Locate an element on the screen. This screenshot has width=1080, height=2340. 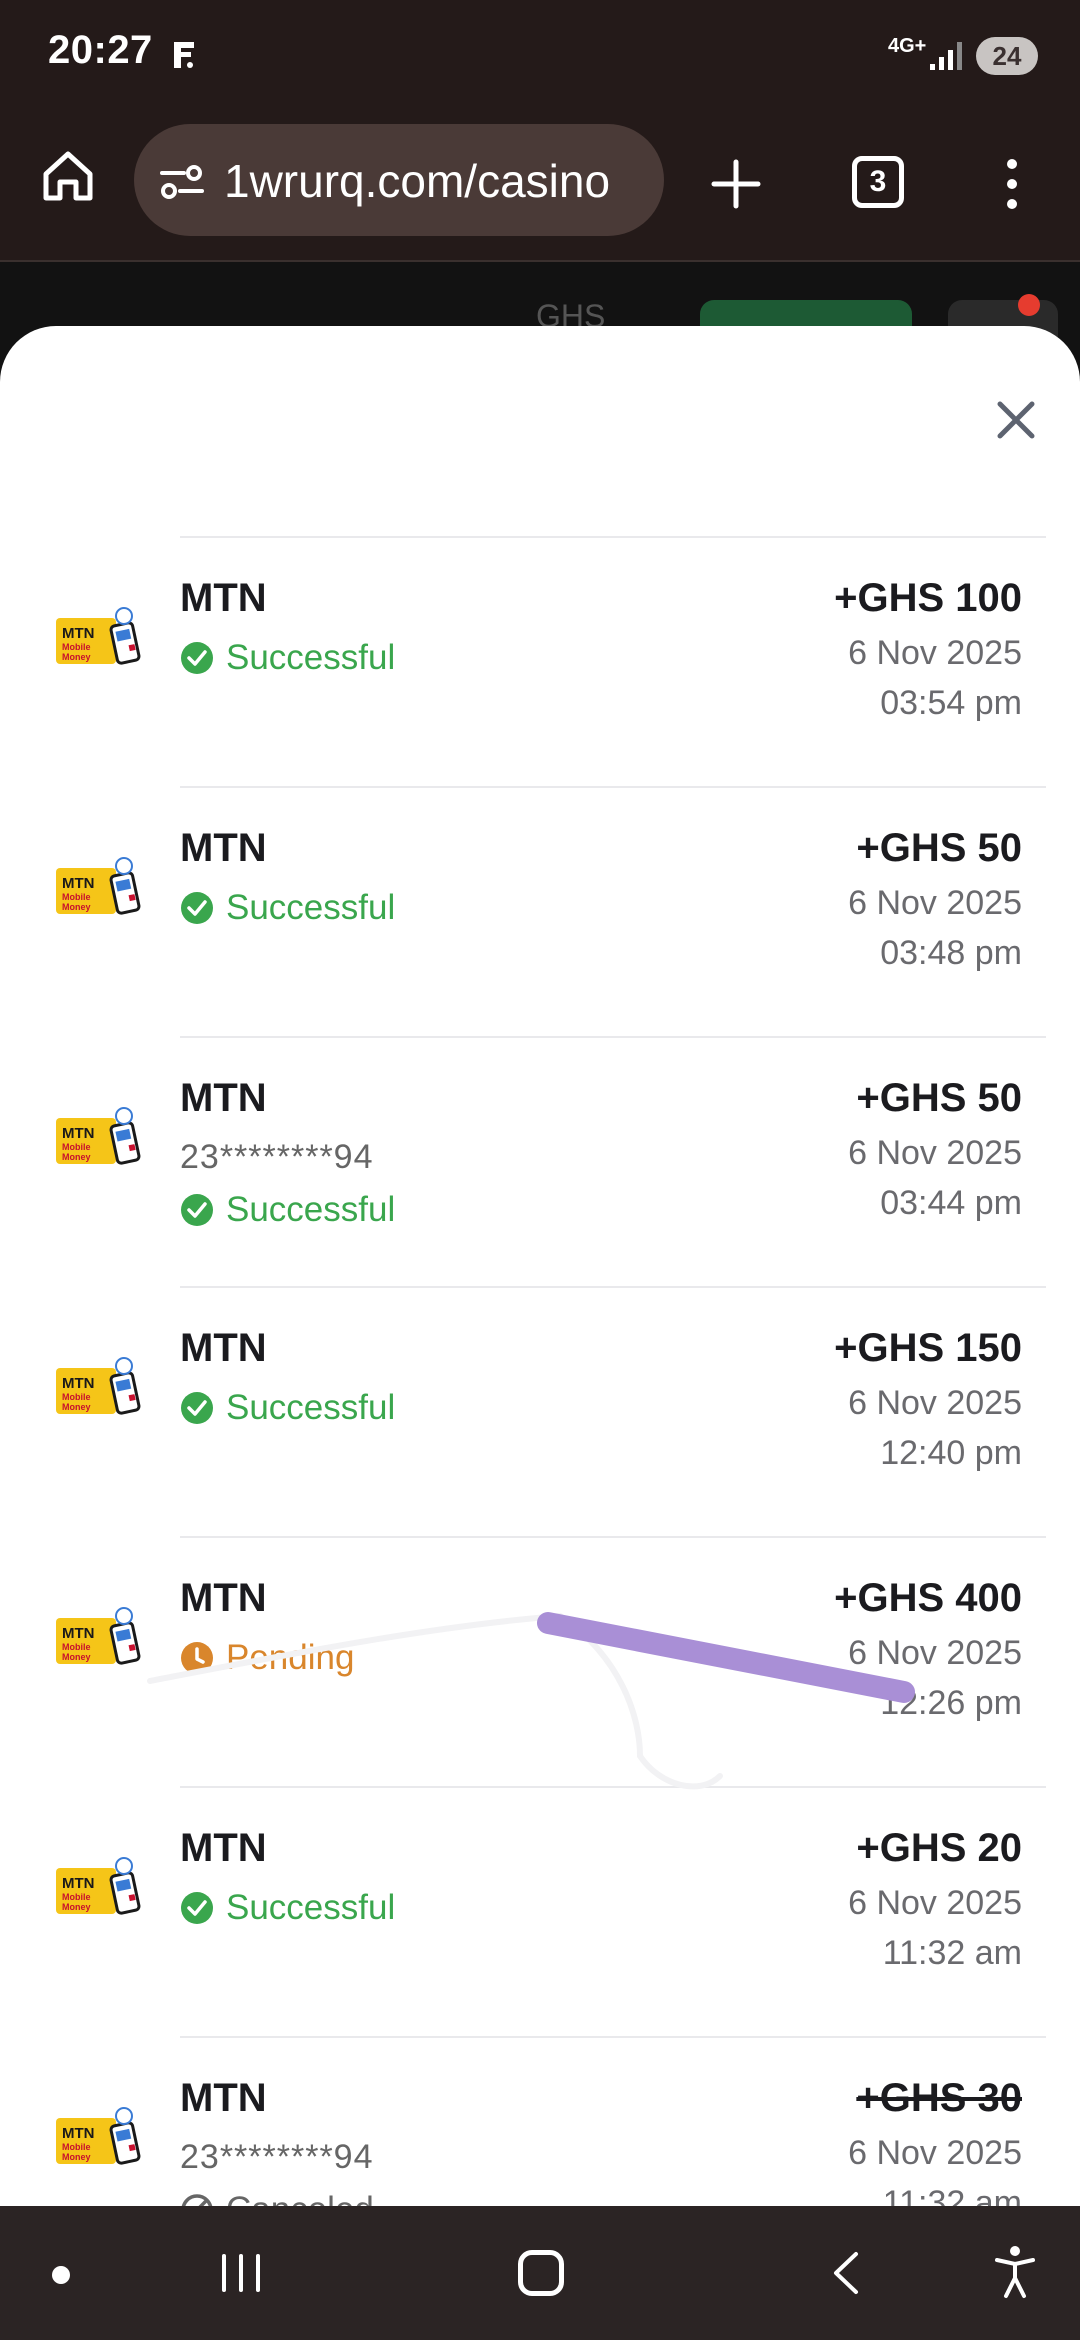
transaction-amount: +GHS 150 is located at coordinates (928, 1348).